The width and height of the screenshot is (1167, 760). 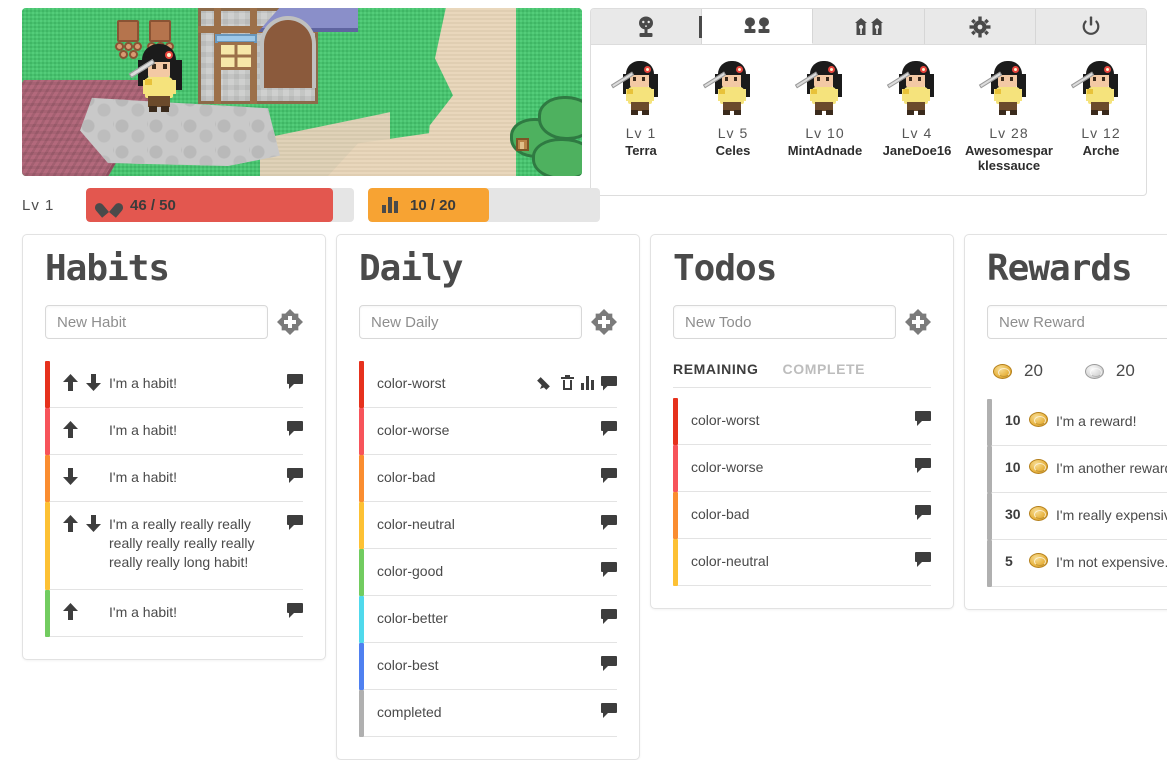 I want to click on party-member: Lv 1 Terra, so click(x=641, y=122).